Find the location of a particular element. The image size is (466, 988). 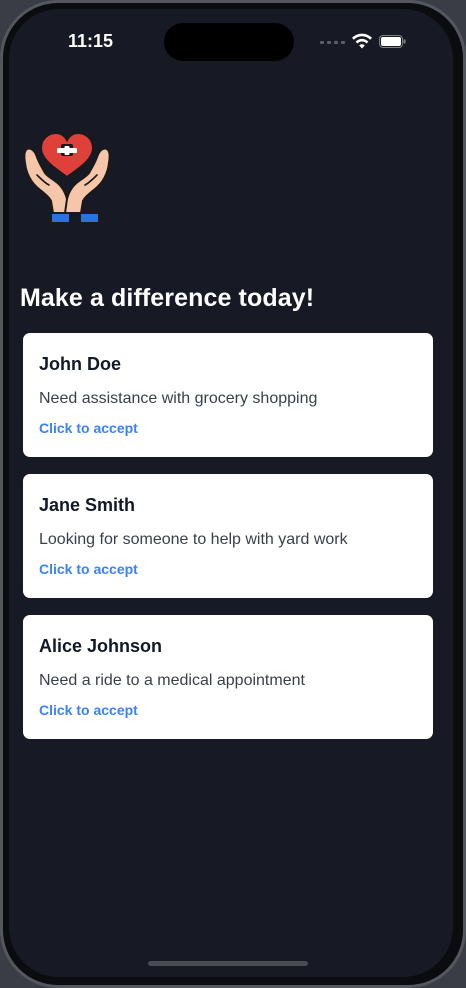

wifi-icon is located at coordinates (362, 41).